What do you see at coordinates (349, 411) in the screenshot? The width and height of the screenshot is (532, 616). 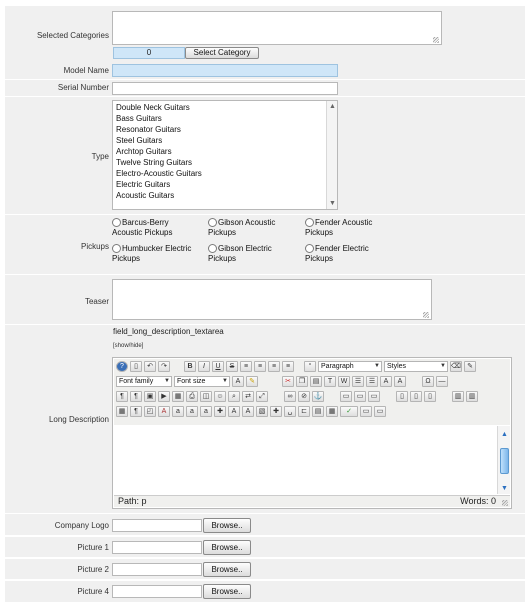 I see `spellcheck-icon: ✓` at bounding box center [349, 411].